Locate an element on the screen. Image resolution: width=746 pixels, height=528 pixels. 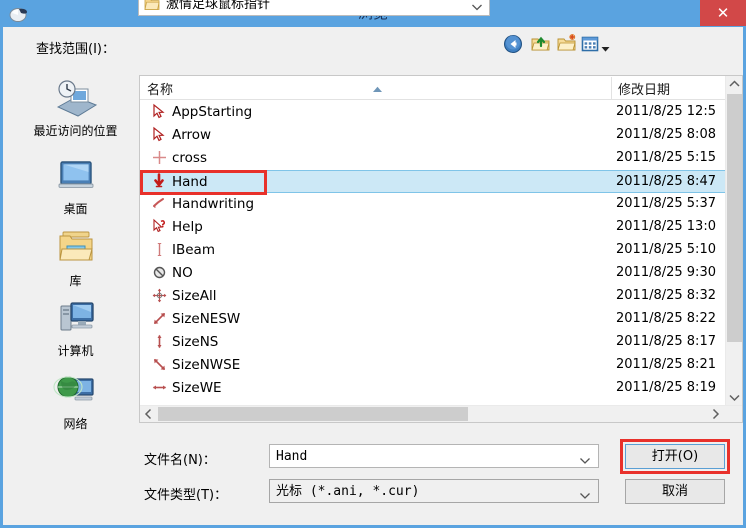
cursor-sizewe-icon is located at coordinates (159, 388).